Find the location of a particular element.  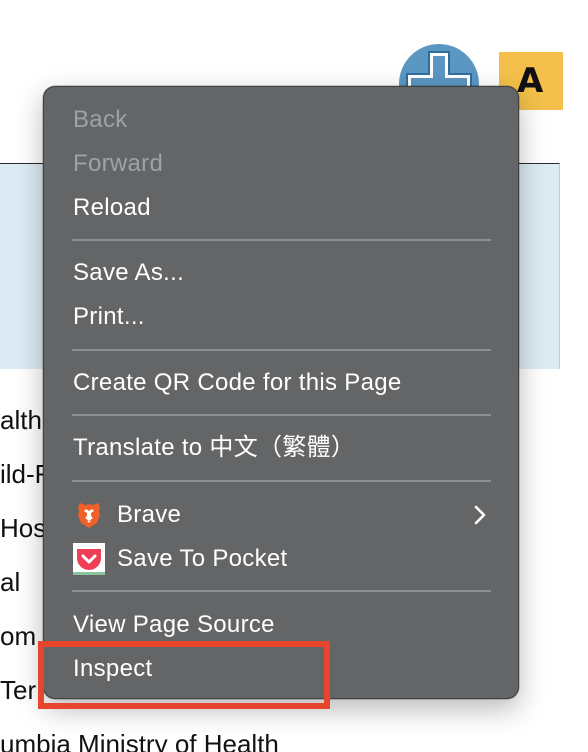

menu-item-label: Back is located at coordinates (100, 119).